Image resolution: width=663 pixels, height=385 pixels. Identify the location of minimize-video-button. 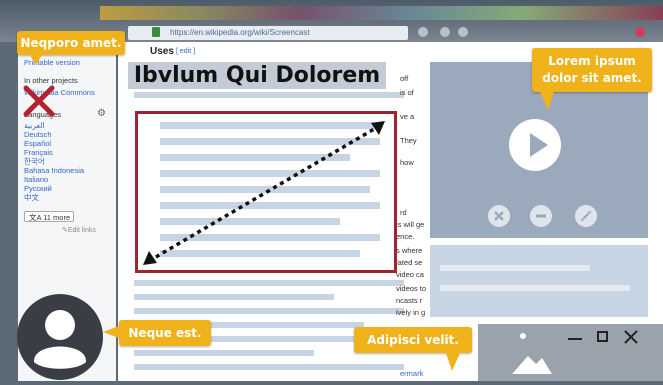
(541, 216).